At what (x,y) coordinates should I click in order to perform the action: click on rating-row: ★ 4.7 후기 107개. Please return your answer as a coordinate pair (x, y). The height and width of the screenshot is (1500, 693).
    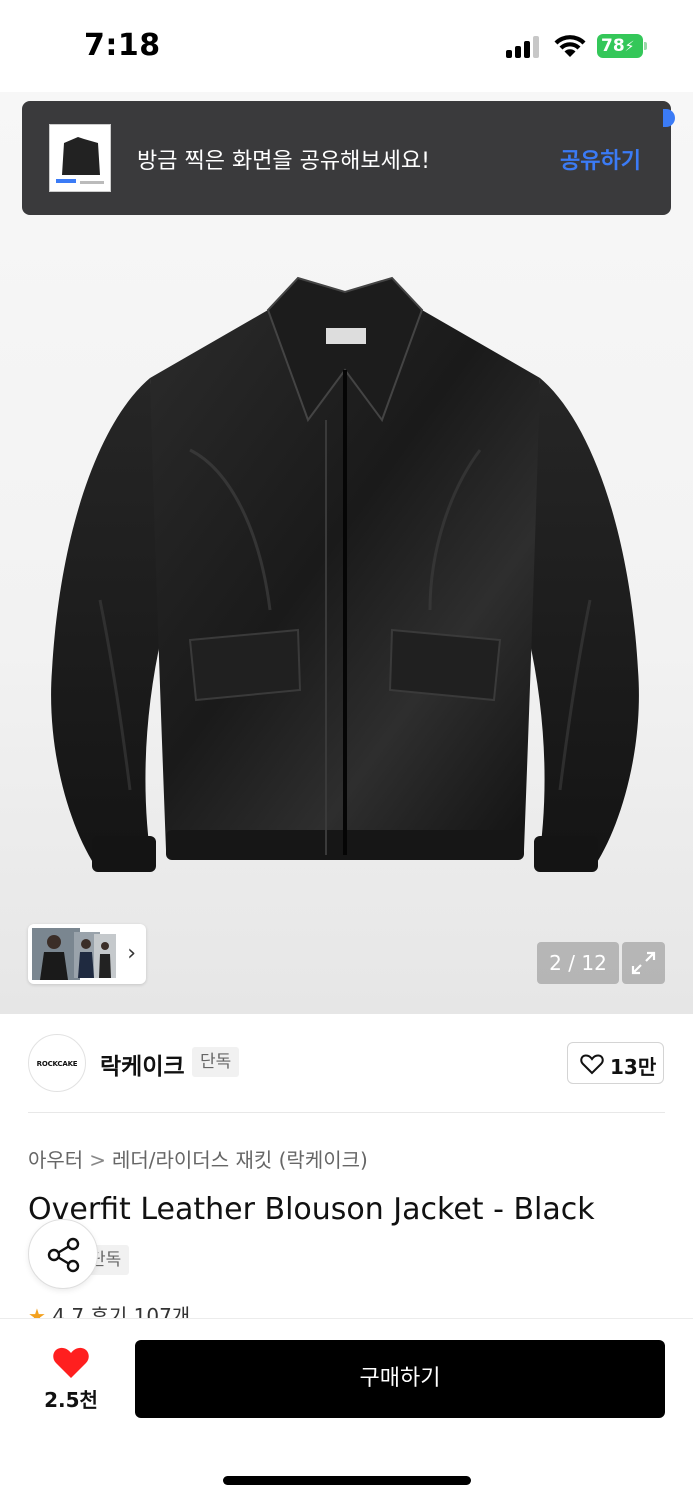
    Looking at the image, I should click on (109, 1310).